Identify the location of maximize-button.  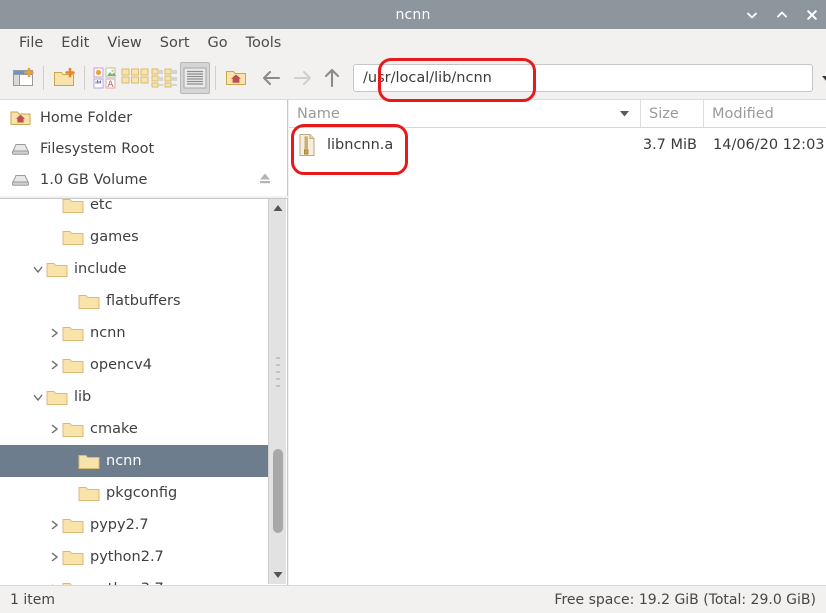
(782, 15).